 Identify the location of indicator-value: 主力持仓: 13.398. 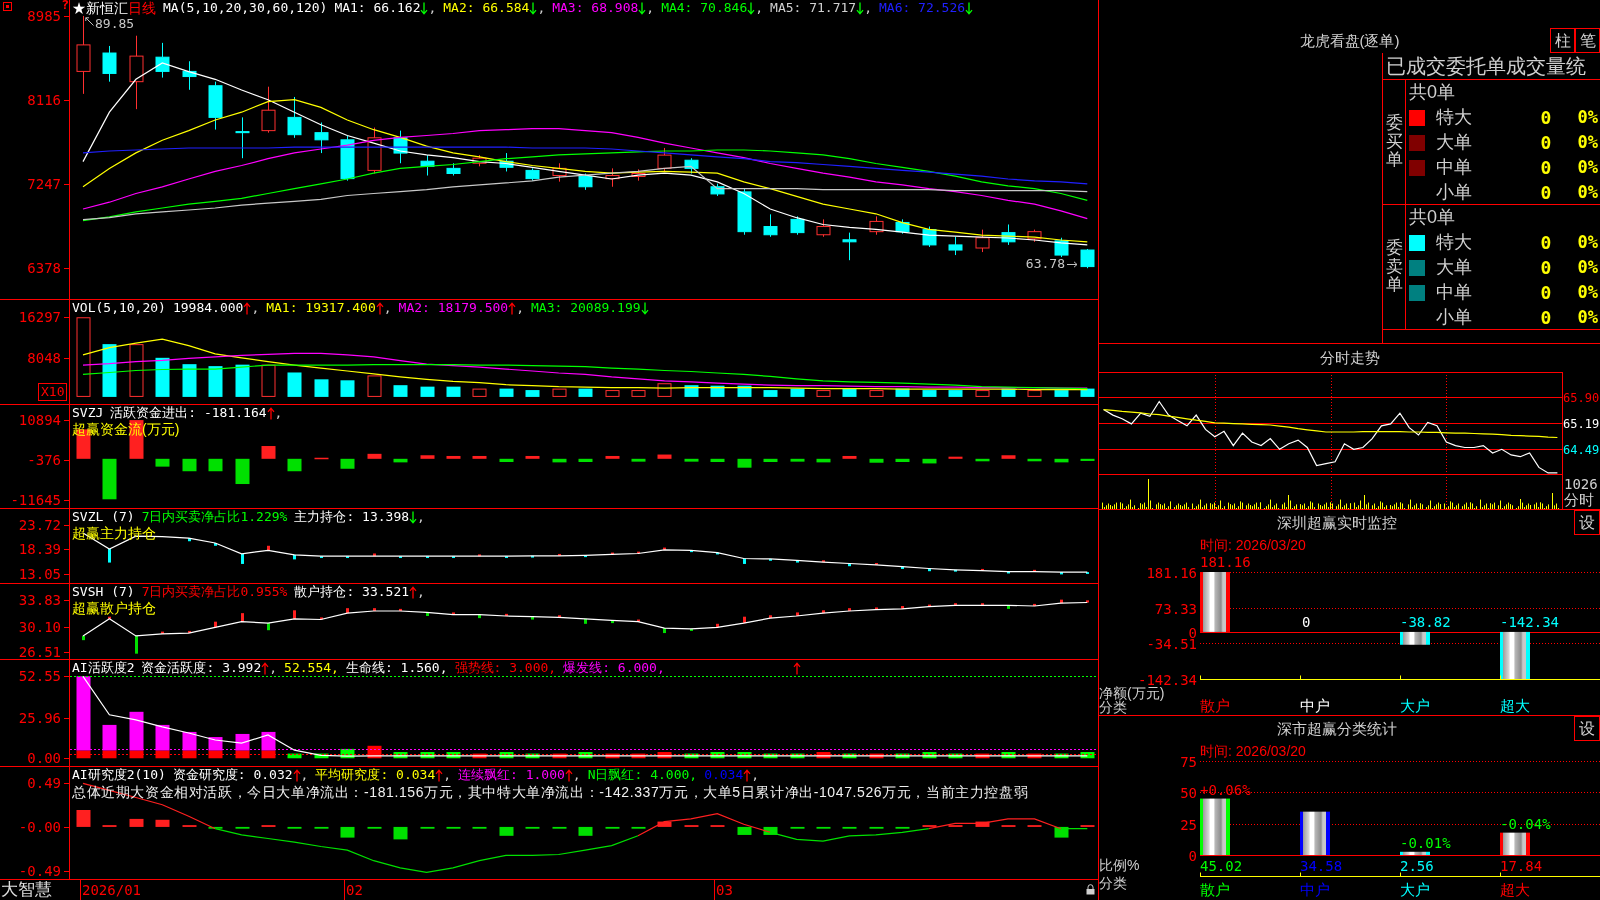
(352, 517).